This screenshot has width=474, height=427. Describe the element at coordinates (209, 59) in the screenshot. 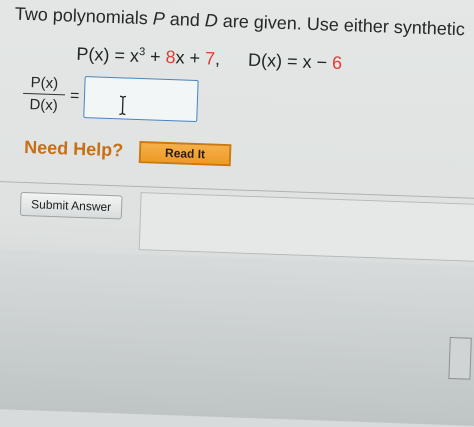

I see `polynomial-equations: P(x) = x3 + 8x + 7, D(x) = x − 6` at that location.